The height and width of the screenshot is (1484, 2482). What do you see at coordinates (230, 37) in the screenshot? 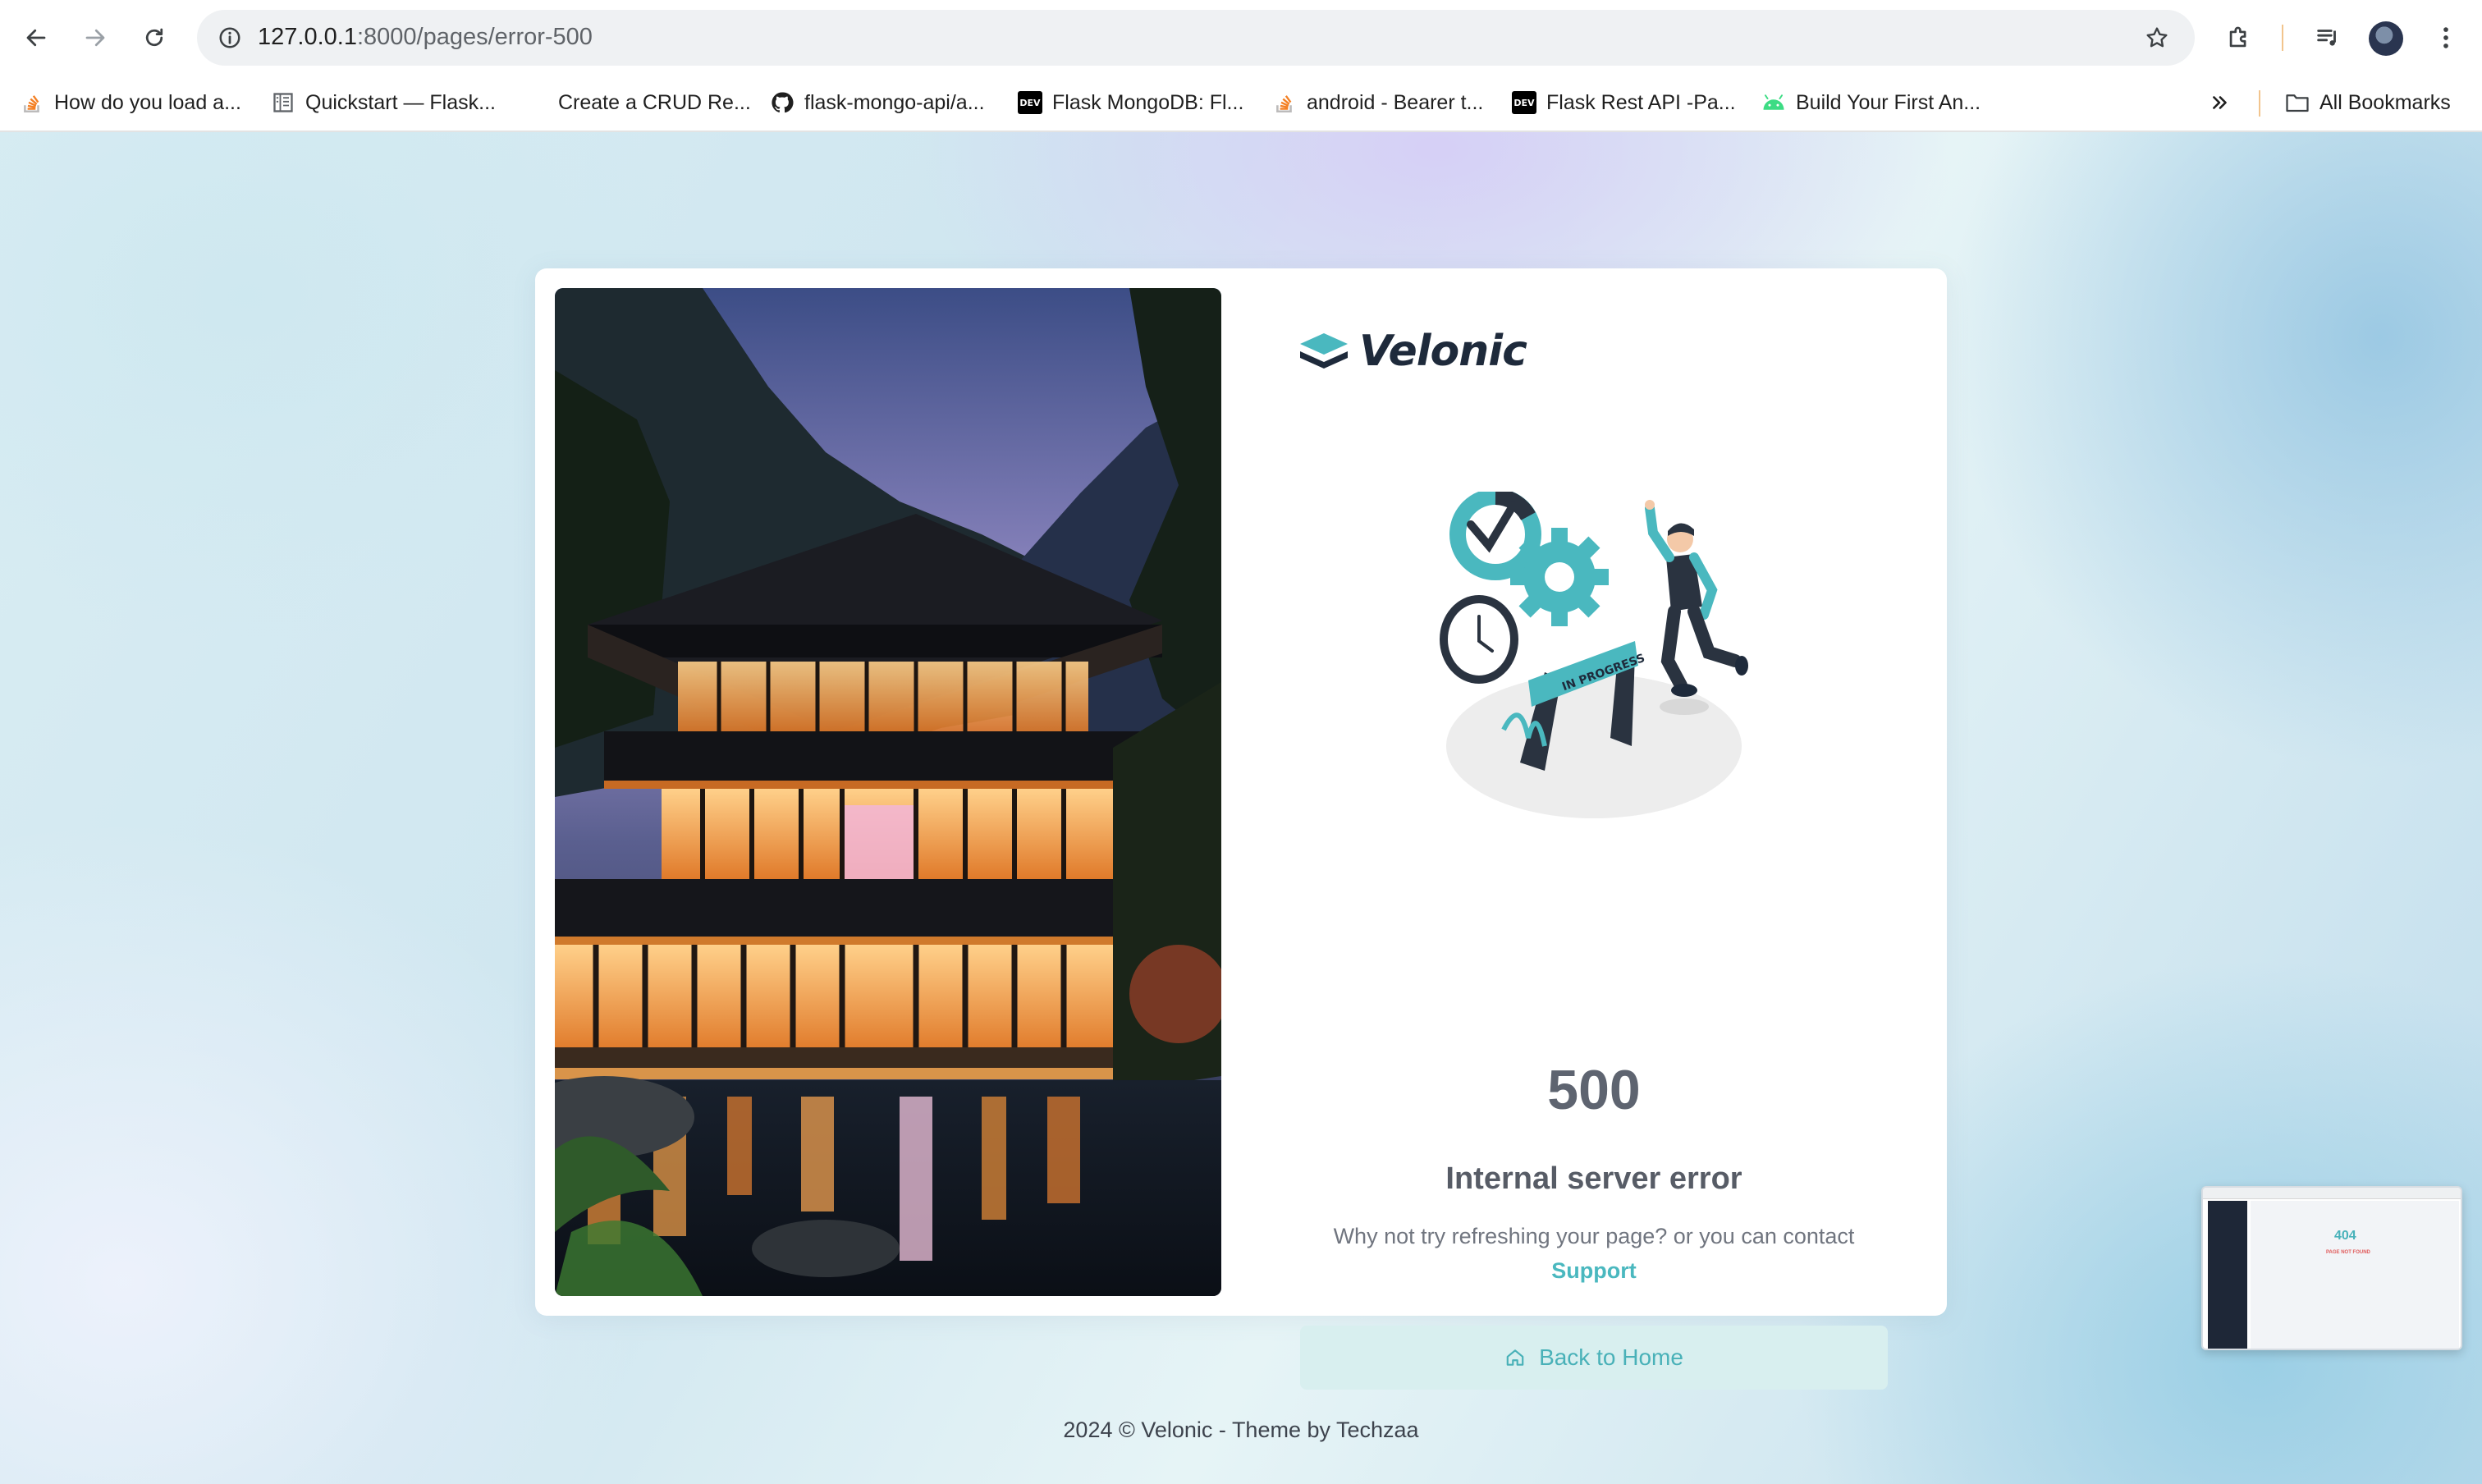
I see `site-info-icon` at bounding box center [230, 37].